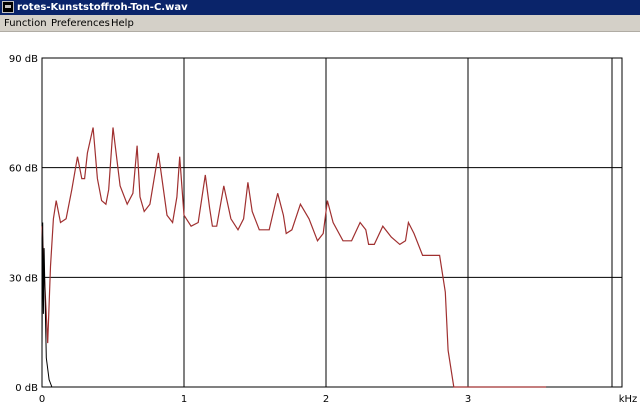  I want to click on x-tick-label: 2, so click(326, 399).